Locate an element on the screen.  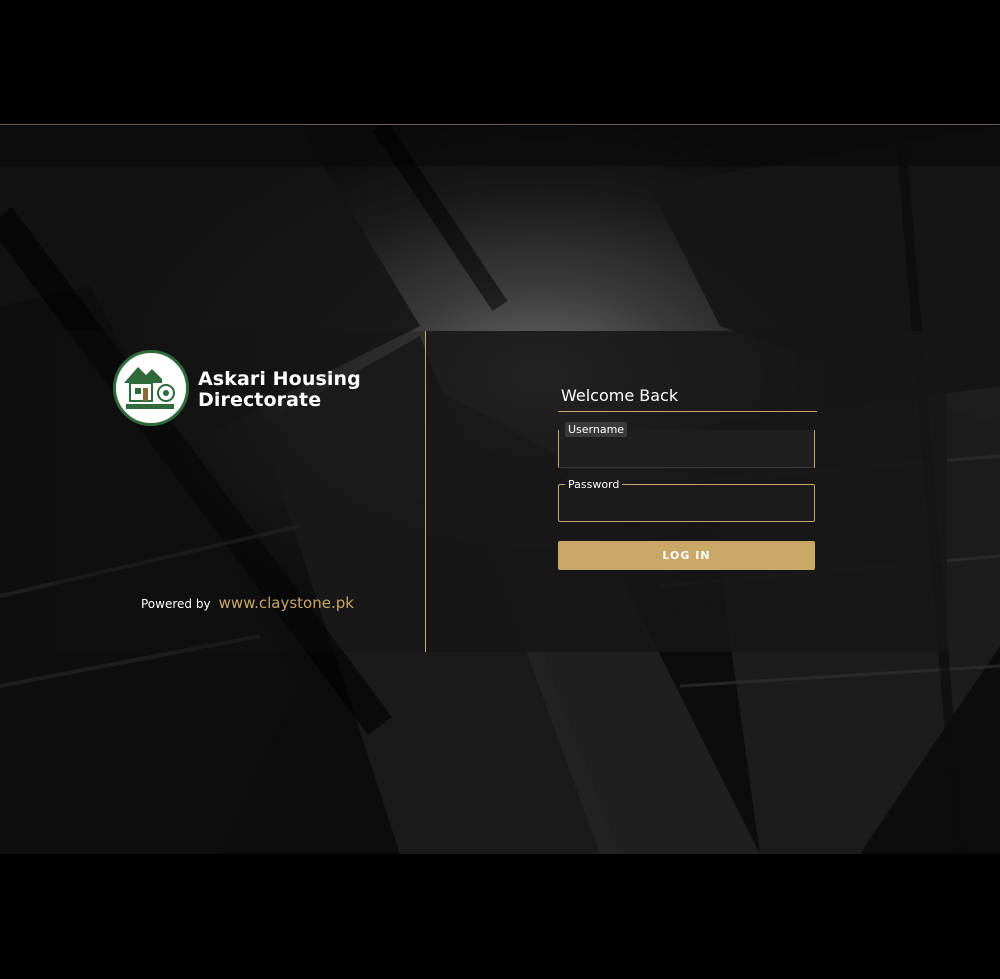
username-field: Username is located at coordinates (686, 445).